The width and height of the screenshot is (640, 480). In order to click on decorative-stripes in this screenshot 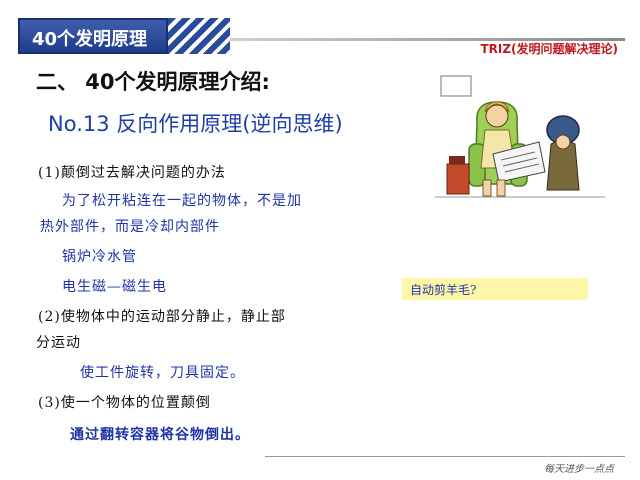, I will do `click(199, 36)`.